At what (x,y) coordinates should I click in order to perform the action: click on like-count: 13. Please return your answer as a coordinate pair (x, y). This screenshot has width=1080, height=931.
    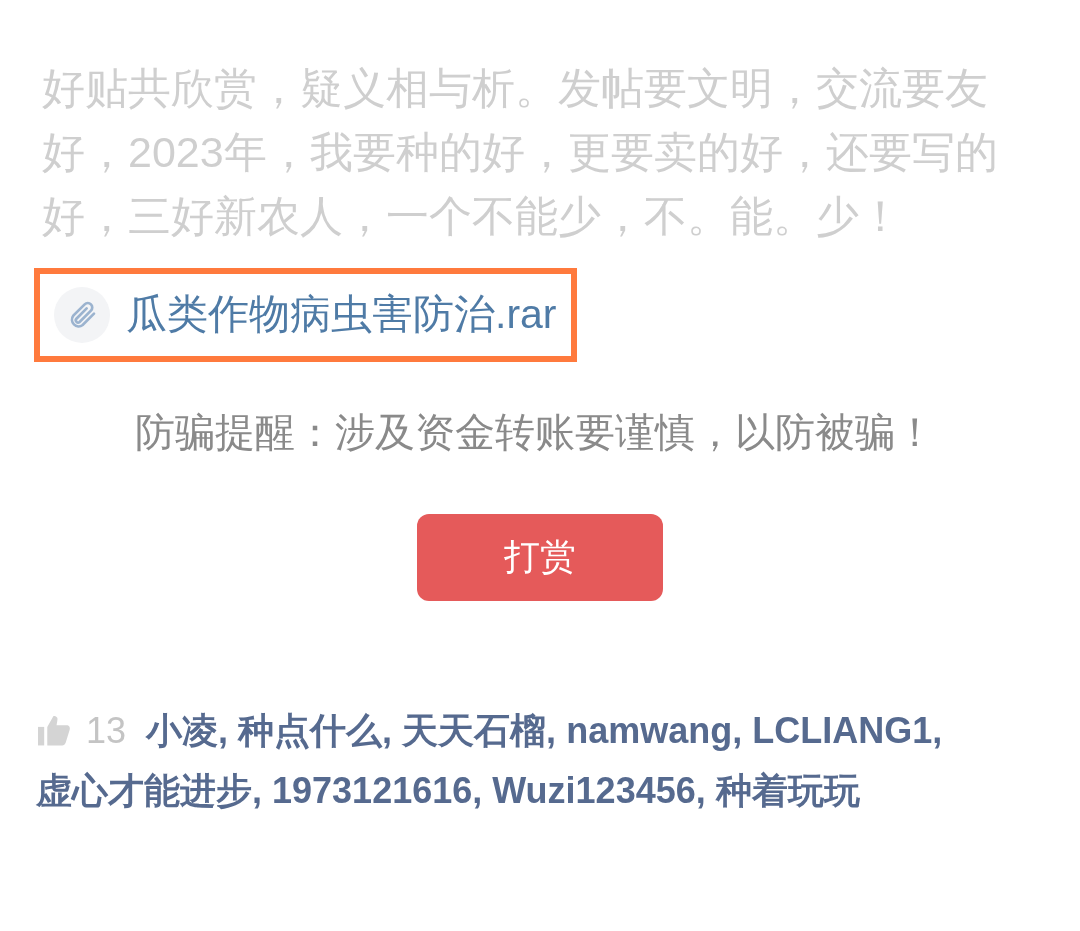
    Looking at the image, I should click on (106, 730).